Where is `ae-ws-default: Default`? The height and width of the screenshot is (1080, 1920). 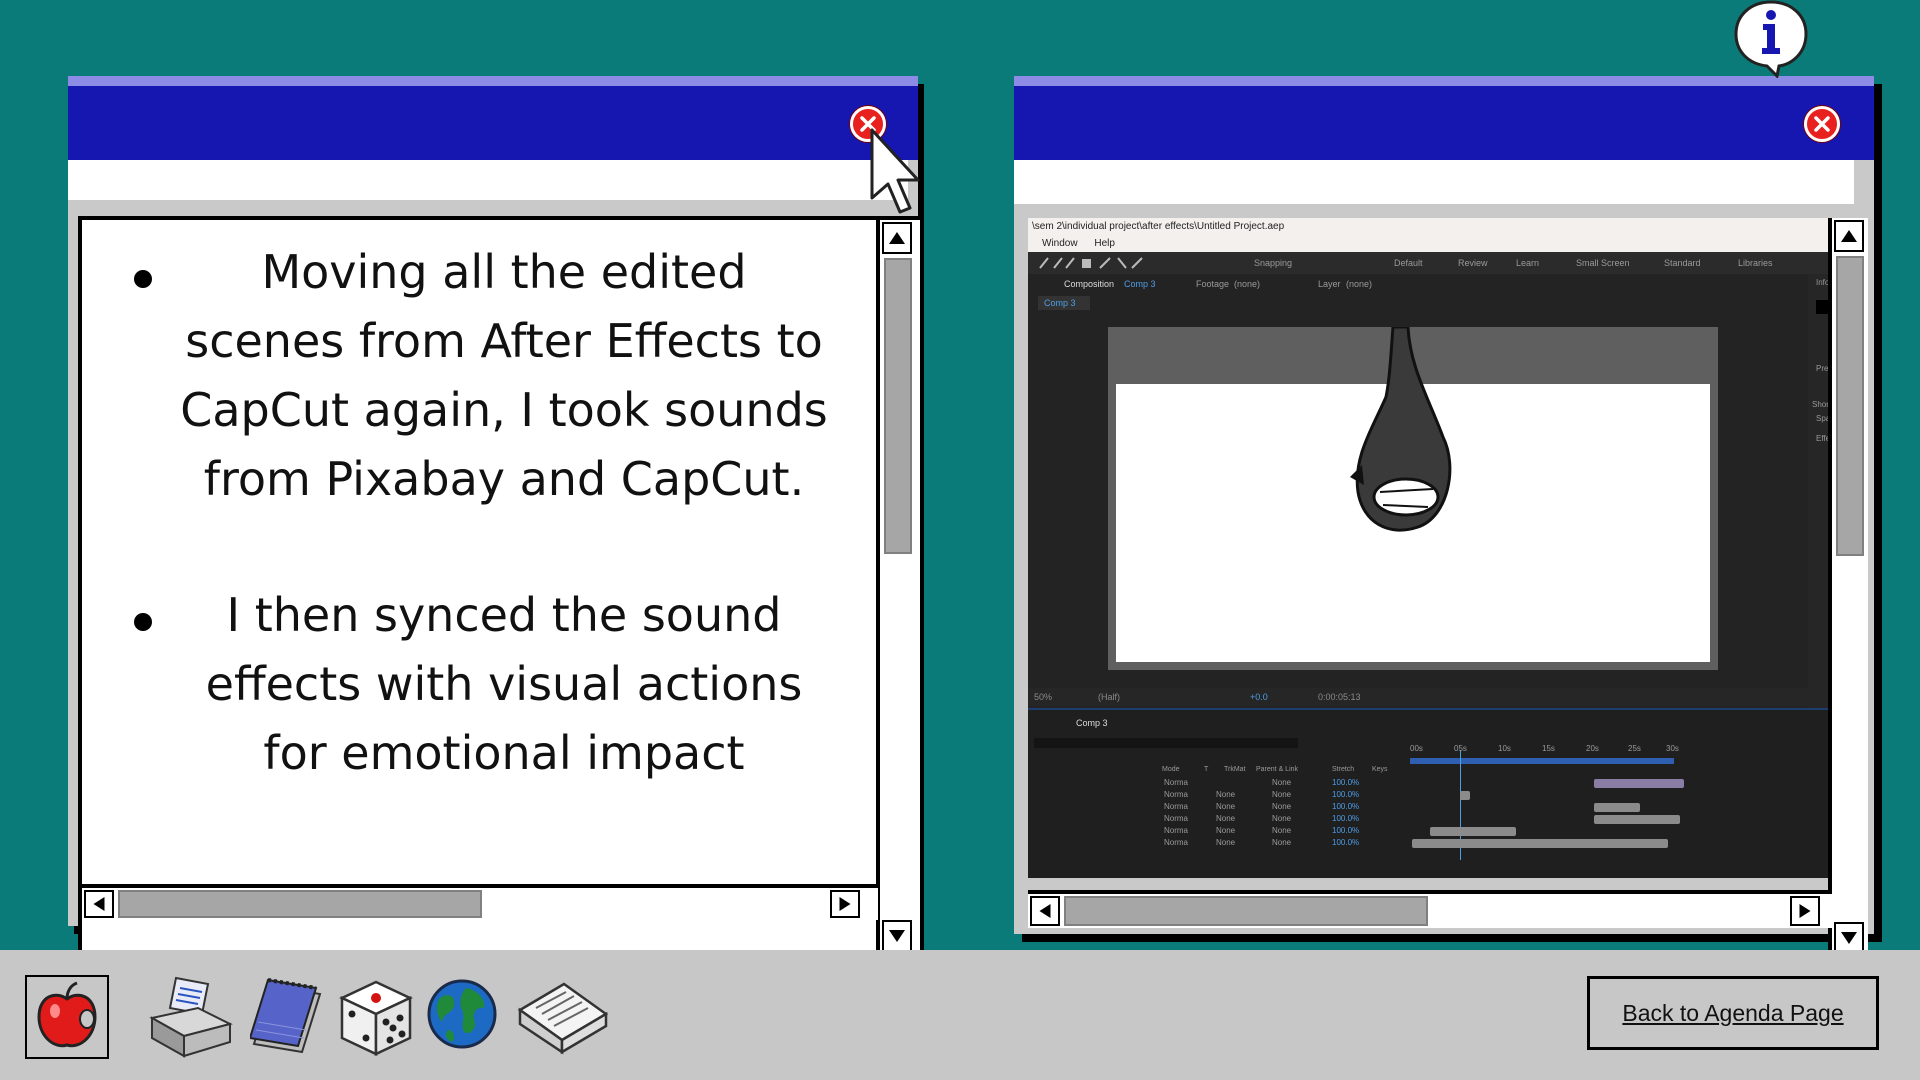 ae-ws-default: Default is located at coordinates (1408, 263).